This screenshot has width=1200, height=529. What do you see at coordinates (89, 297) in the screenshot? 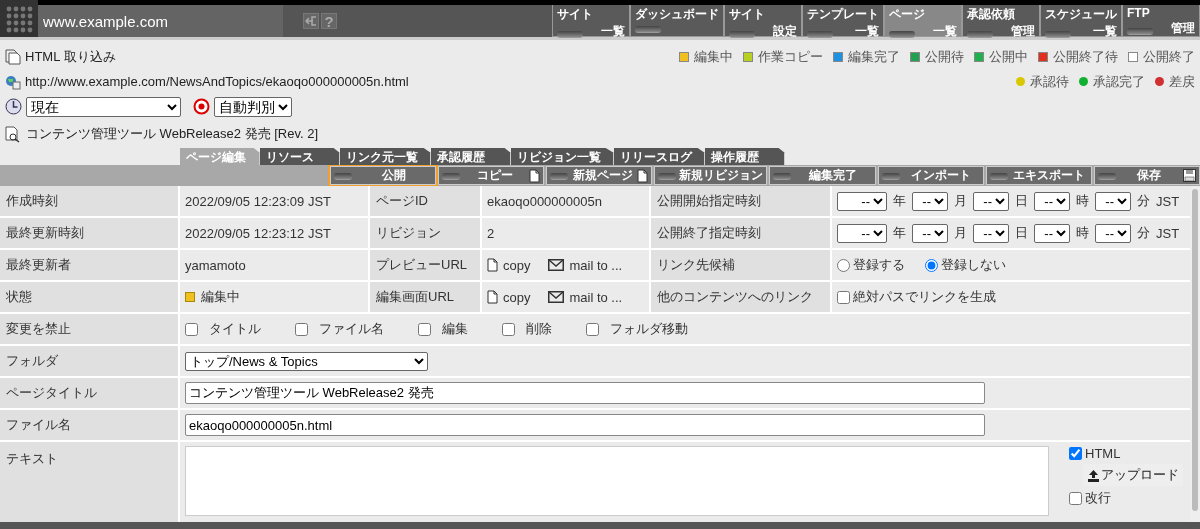
I see `field-label: 状態` at bounding box center [89, 297].